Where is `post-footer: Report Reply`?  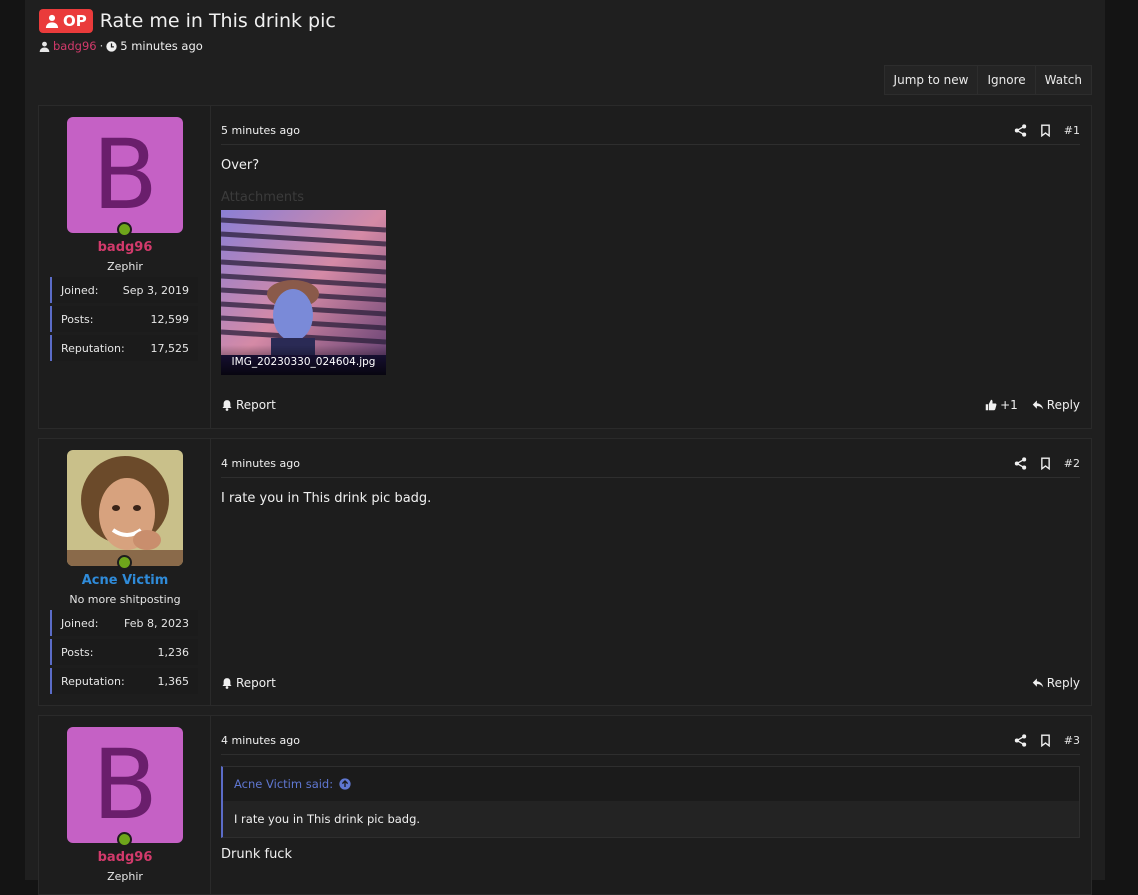
post-footer: Report Reply is located at coordinates (650, 683).